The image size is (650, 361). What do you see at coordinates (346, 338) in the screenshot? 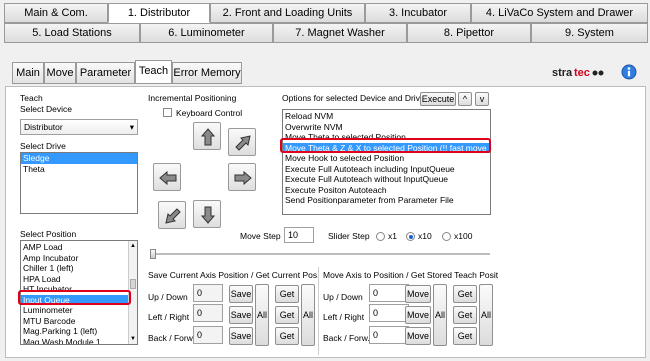
I see `move-backforw-label: Back / Forw.` at bounding box center [346, 338].